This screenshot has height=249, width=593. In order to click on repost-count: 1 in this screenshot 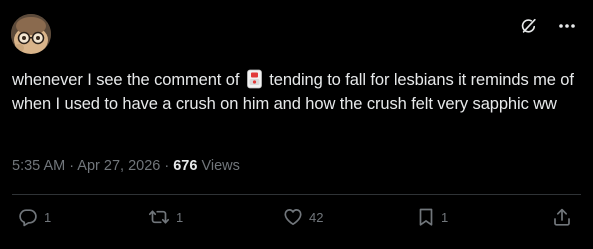, I will do `click(180, 217)`.